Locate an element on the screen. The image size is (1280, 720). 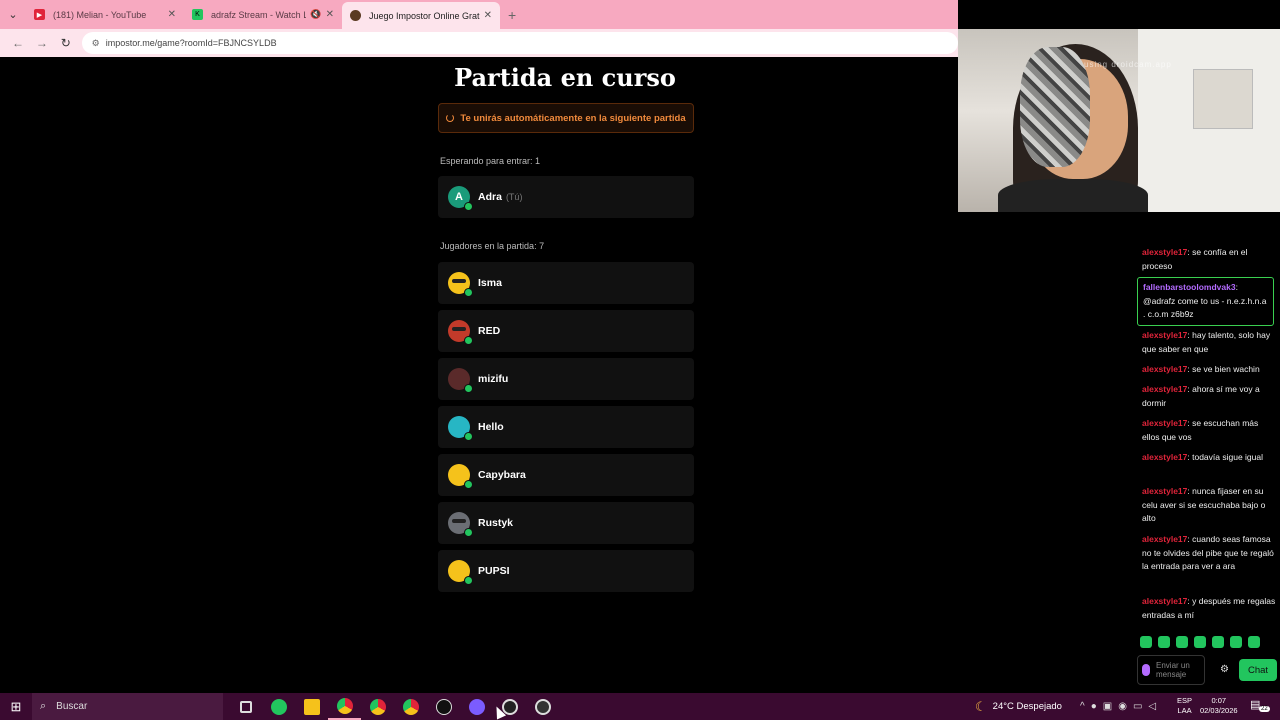
avatar-initial: A is located at coordinates (459, 197).